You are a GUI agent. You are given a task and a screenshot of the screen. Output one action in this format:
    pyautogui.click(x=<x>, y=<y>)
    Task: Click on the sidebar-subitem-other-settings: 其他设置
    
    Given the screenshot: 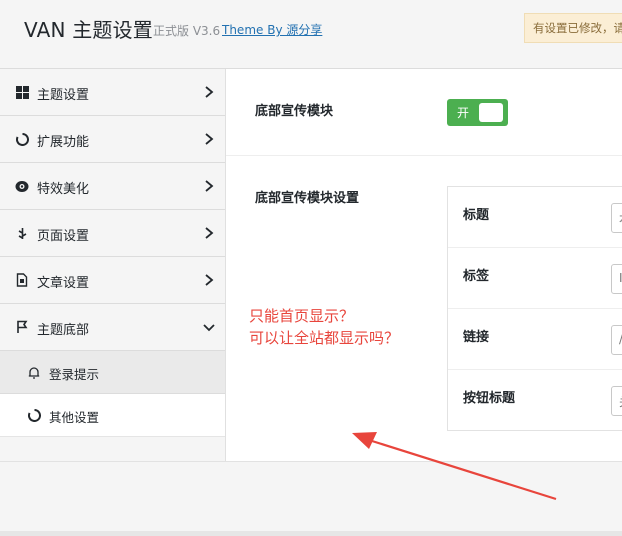 What is the action you would take?
    pyautogui.click(x=112, y=415)
    